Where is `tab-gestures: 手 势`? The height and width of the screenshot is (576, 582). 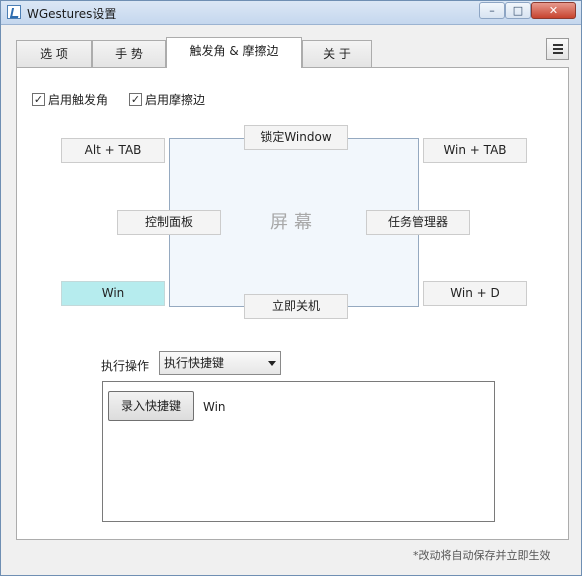
tab-gestures: 手 势 is located at coordinates (129, 54).